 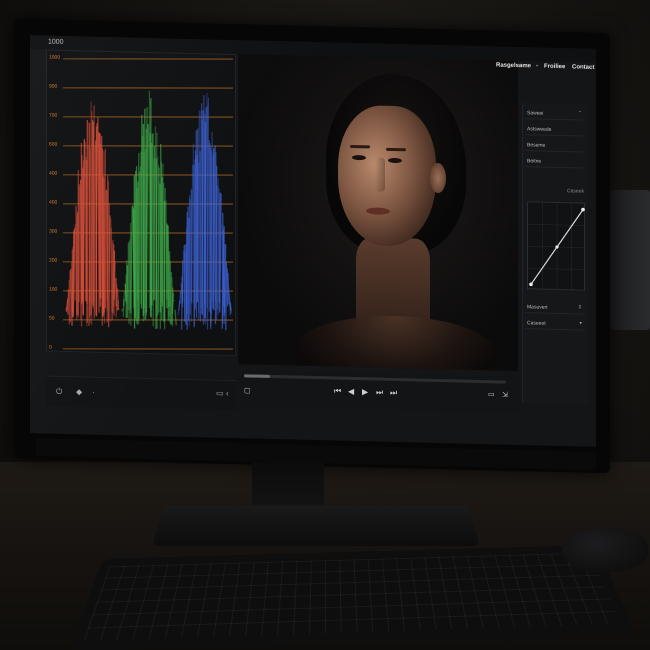 What do you see at coordinates (50, 348) in the screenshot?
I see `scope-tick-label: 0` at bounding box center [50, 348].